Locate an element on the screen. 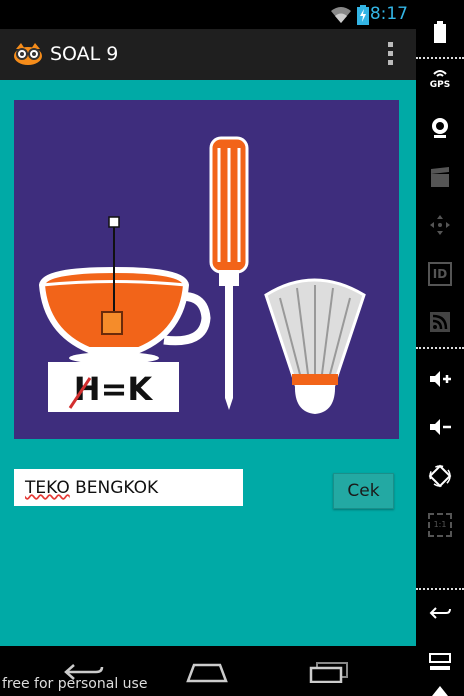 The height and width of the screenshot is (696, 464). battery-charging-icon is located at coordinates (363, 15).